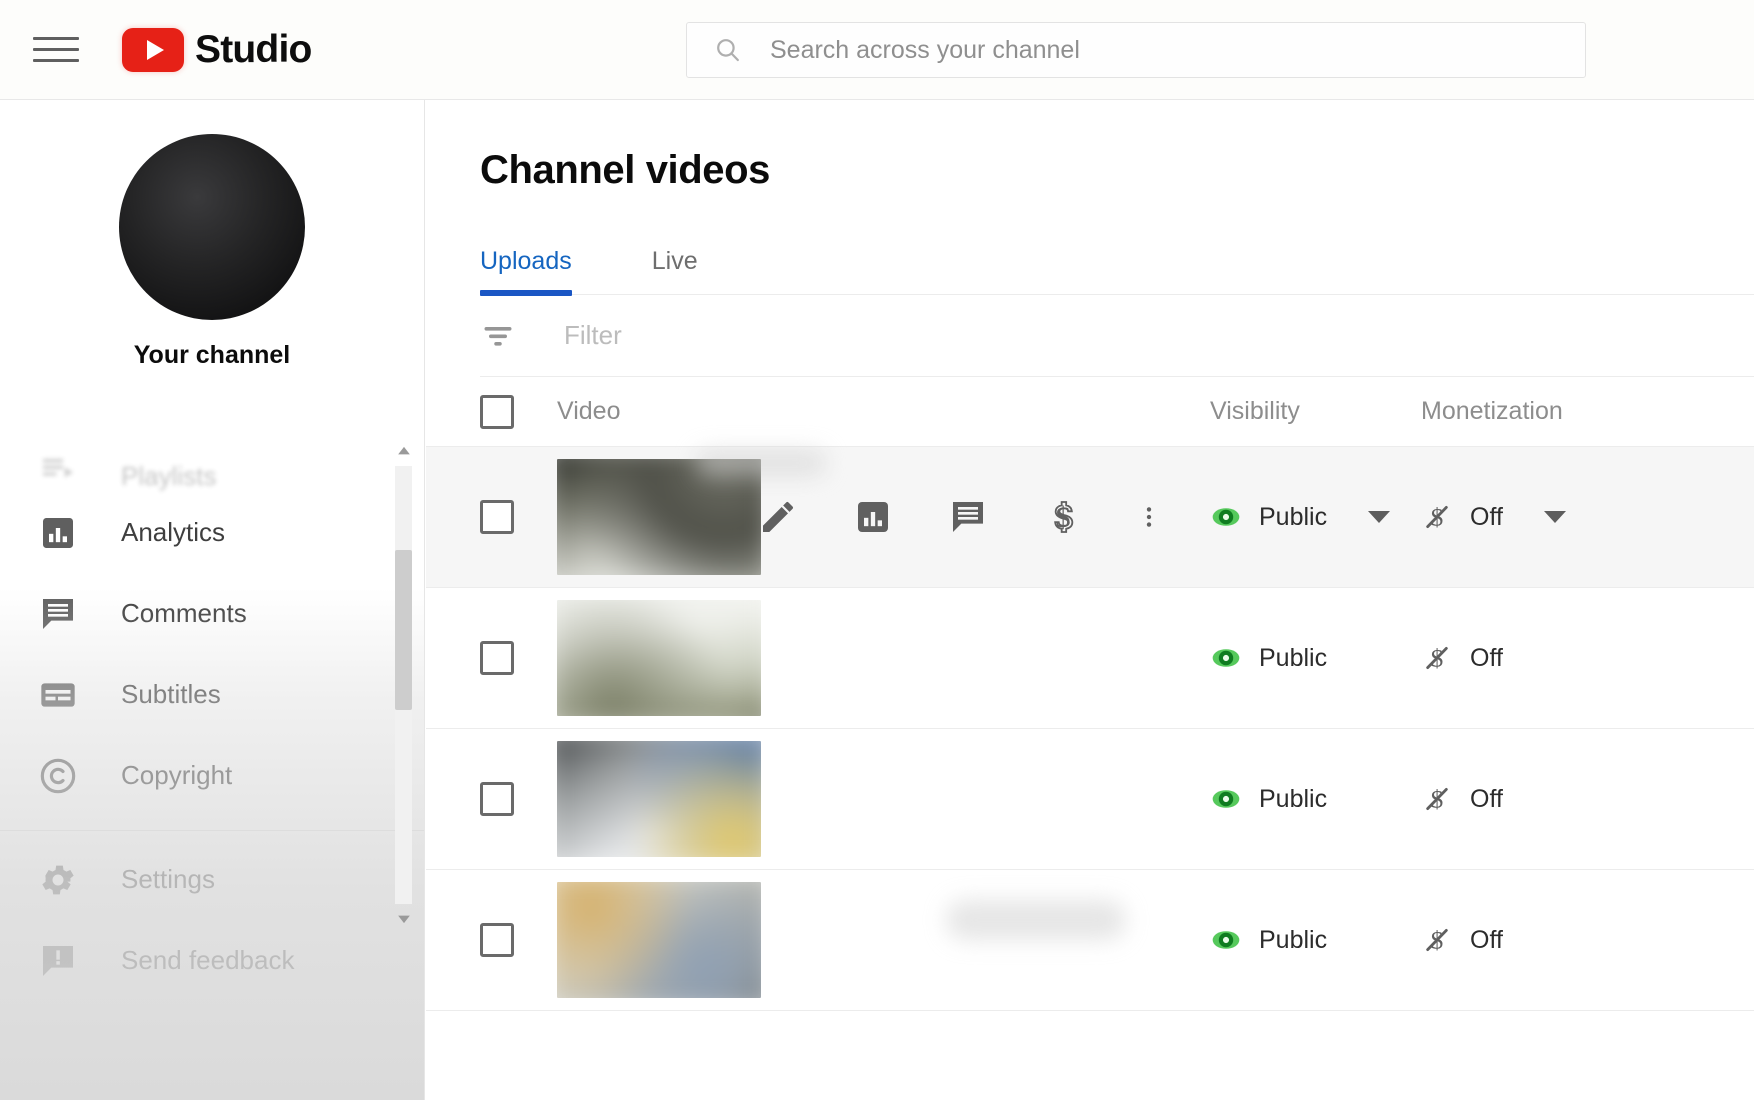  I want to click on table-header-row: Video Visibility Monetization, so click(1090, 412).